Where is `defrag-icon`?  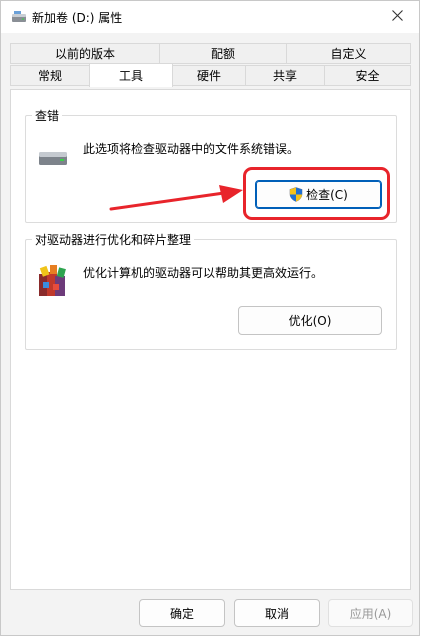 defrag-icon is located at coordinates (52, 282).